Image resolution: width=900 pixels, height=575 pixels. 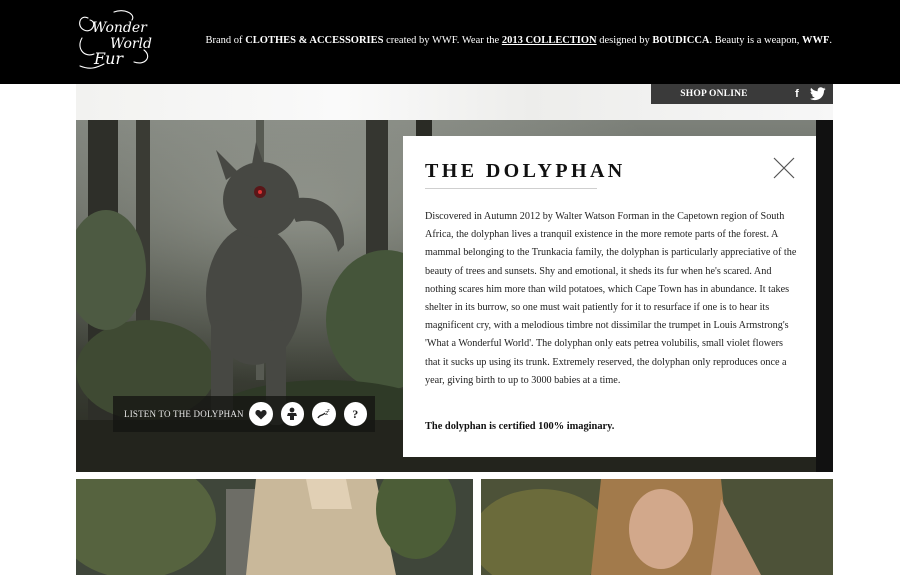 I want to click on heart-icon, so click(x=261, y=414).